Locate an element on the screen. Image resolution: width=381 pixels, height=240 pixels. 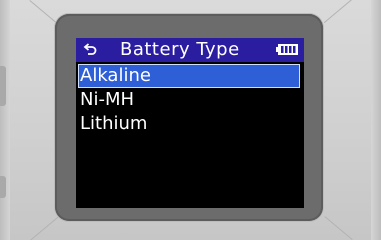
device-right-edge is located at coordinates (376, 120).